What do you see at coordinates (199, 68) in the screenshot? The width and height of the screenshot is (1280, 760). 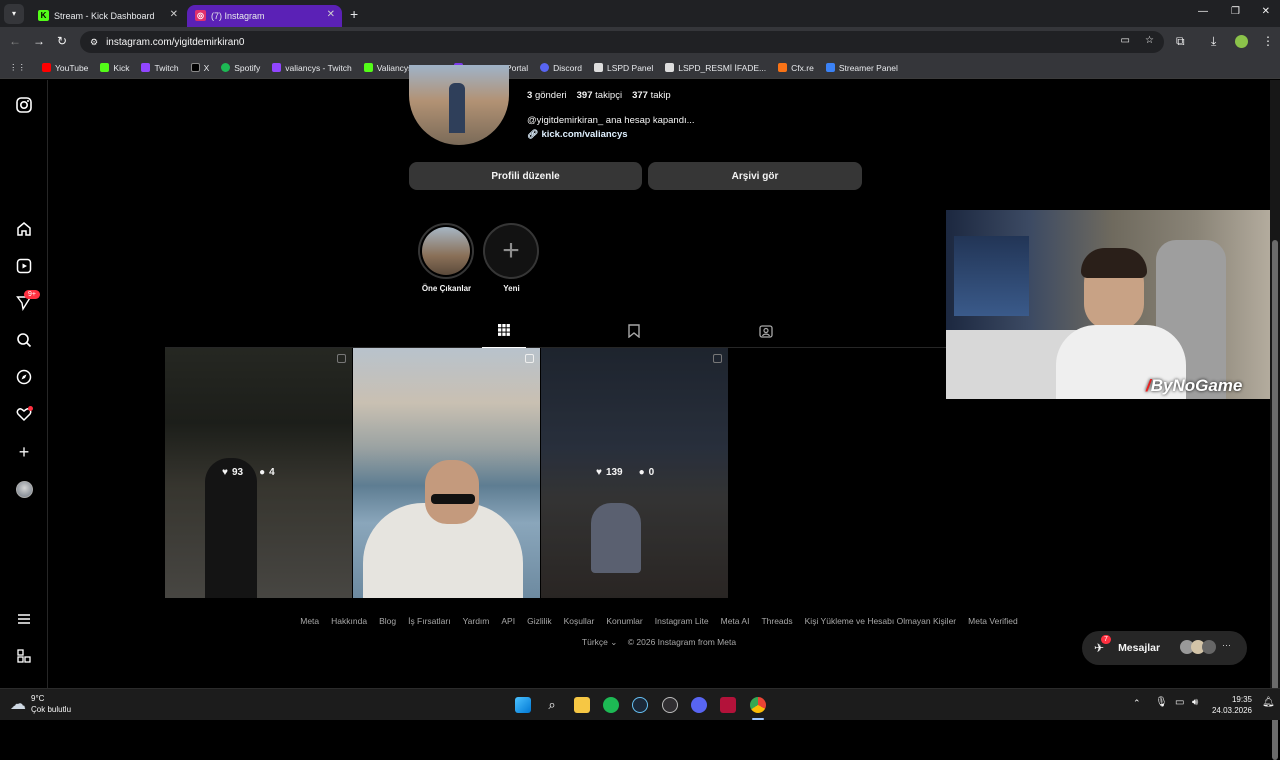 I see `bookmark-x: X` at bounding box center [199, 68].